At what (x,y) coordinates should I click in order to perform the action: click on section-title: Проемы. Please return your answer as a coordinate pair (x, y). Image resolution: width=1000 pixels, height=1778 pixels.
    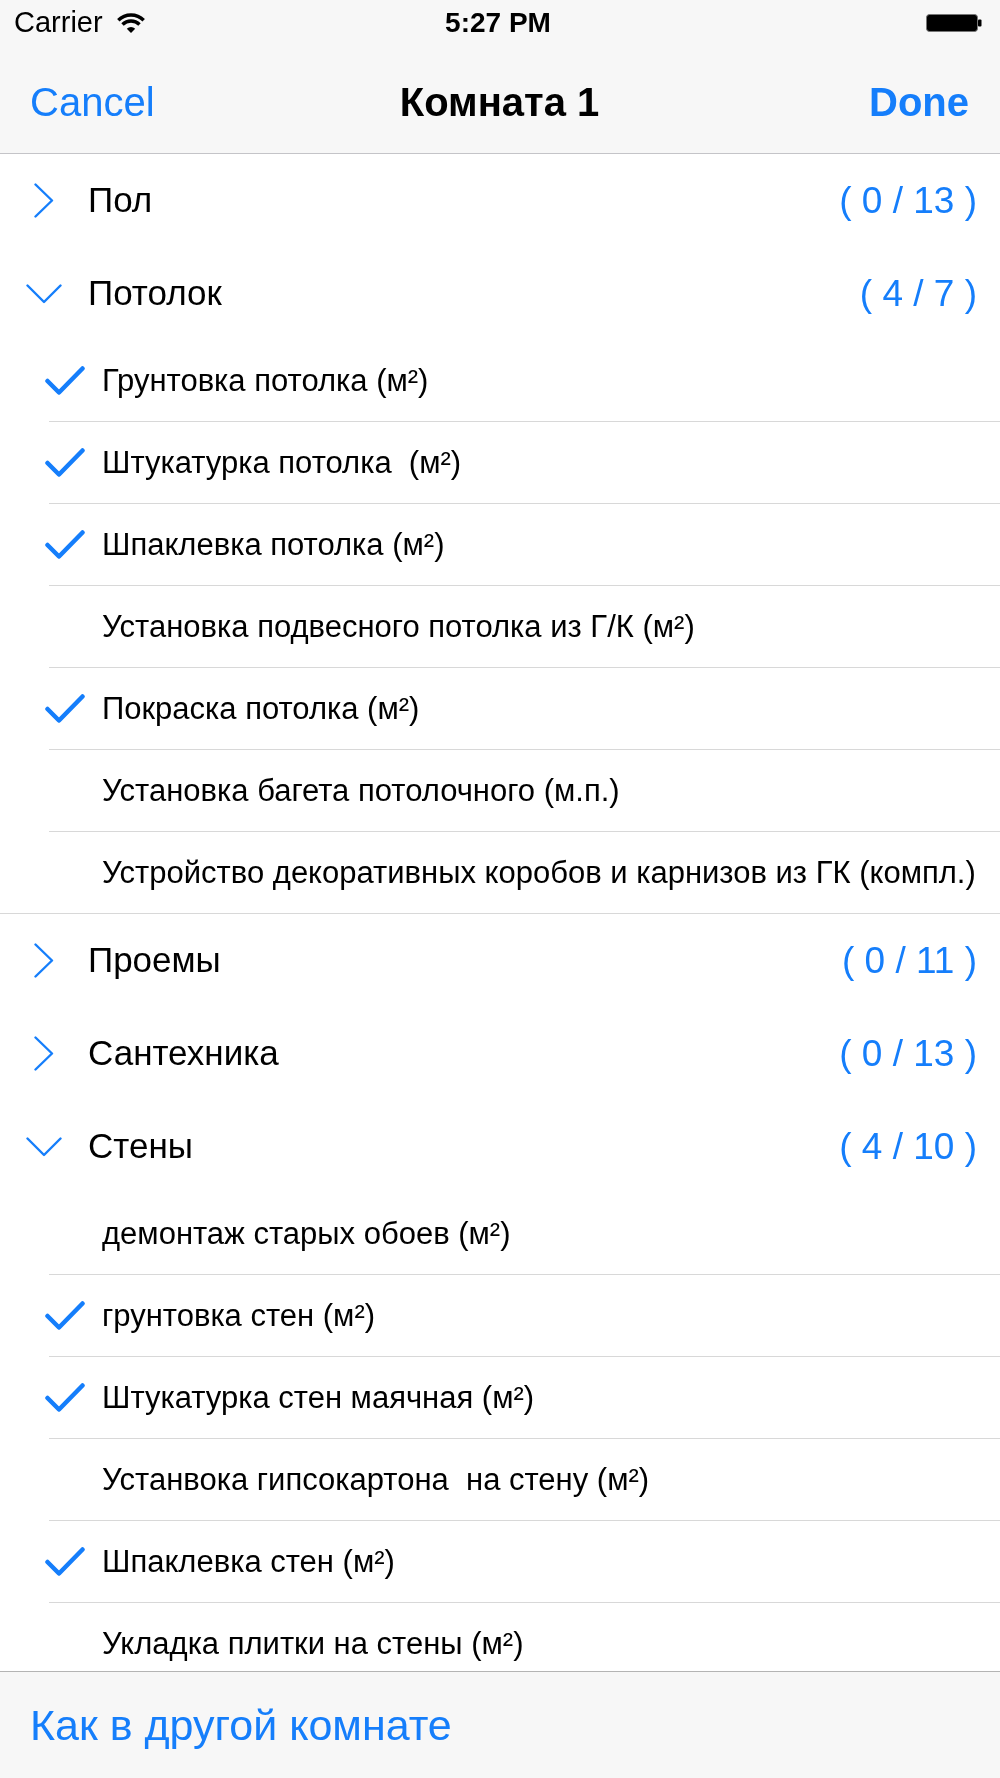
    Looking at the image, I should click on (154, 960).